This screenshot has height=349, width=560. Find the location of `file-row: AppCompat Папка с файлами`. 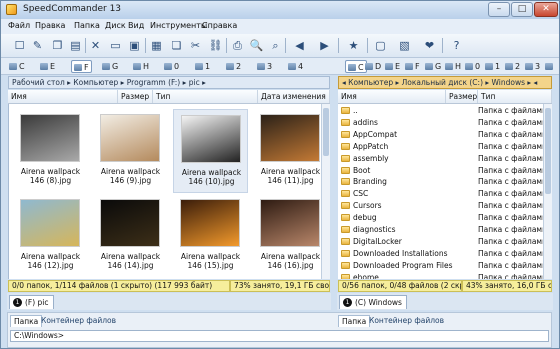

file-row: AppCompat Папка с файлами is located at coordinates (444, 135).